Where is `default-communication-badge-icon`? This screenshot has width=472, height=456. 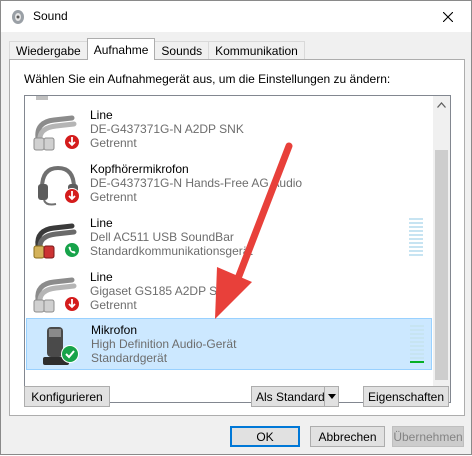
default-communication-badge-icon is located at coordinates (72, 250).